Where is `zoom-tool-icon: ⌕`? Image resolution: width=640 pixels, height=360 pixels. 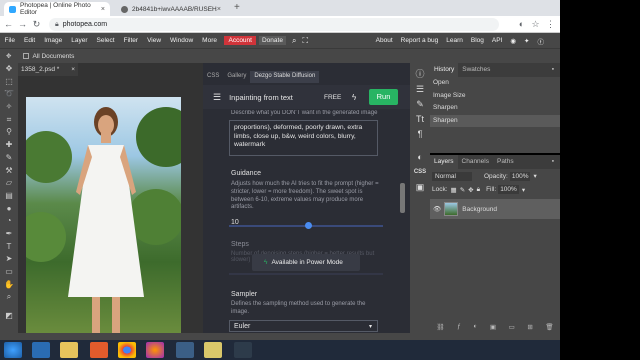 zoom-tool-icon: ⌕ is located at coordinates (9, 297).